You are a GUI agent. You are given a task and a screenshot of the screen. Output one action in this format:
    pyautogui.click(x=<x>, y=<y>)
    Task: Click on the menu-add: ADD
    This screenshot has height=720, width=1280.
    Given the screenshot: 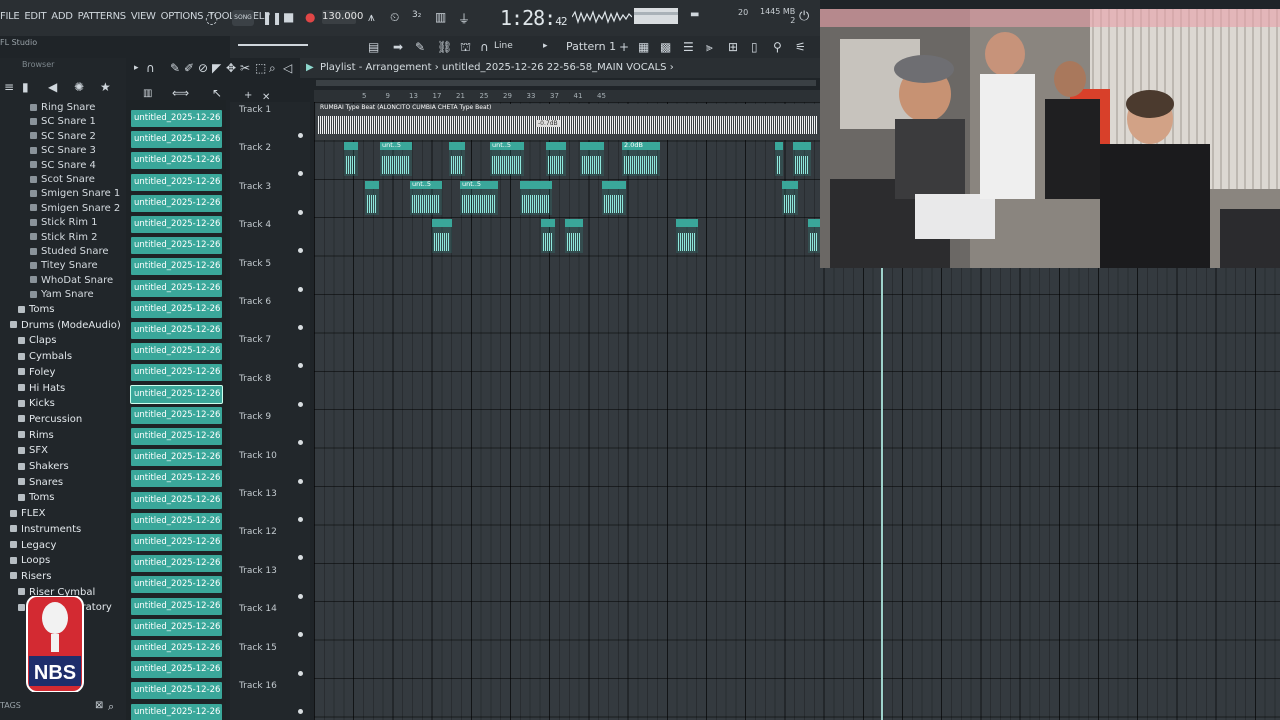 What is the action you would take?
    pyautogui.click(x=62, y=16)
    